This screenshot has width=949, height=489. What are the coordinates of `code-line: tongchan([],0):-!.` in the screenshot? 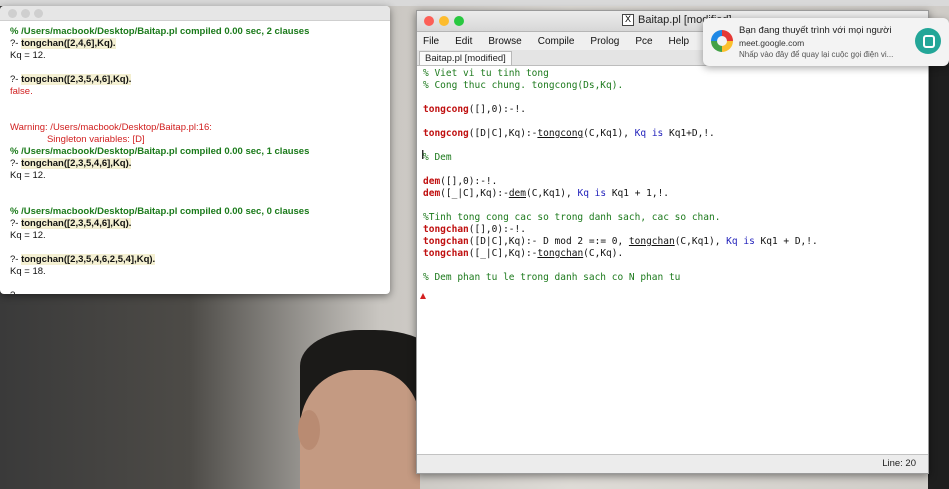 It's located at (672, 230).